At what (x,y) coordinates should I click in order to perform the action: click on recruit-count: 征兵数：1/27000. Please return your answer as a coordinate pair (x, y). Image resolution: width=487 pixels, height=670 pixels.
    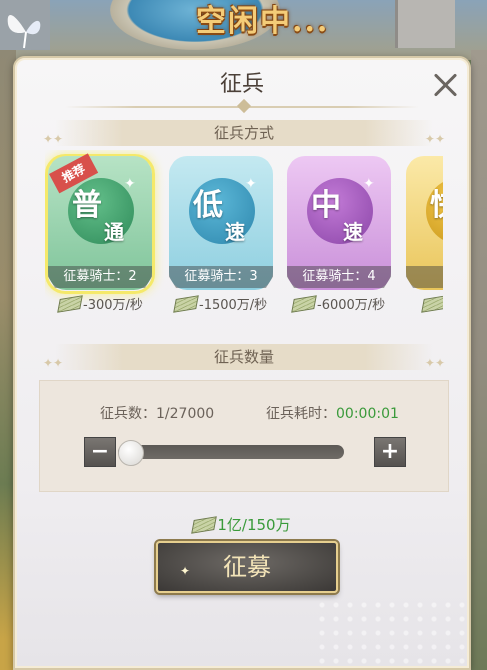
    Looking at the image, I should click on (157, 413).